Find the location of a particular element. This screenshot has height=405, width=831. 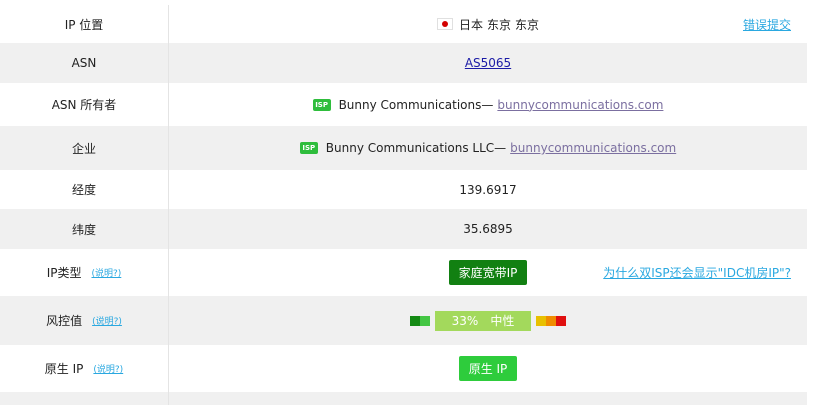

value-risk-score: 33% 中性 is located at coordinates (488, 320).